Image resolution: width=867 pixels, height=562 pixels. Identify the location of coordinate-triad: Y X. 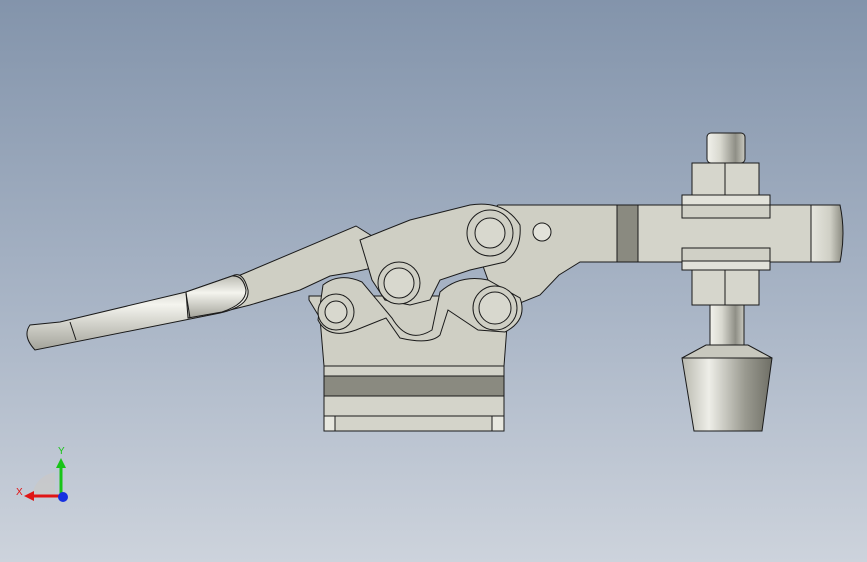
(42, 474).